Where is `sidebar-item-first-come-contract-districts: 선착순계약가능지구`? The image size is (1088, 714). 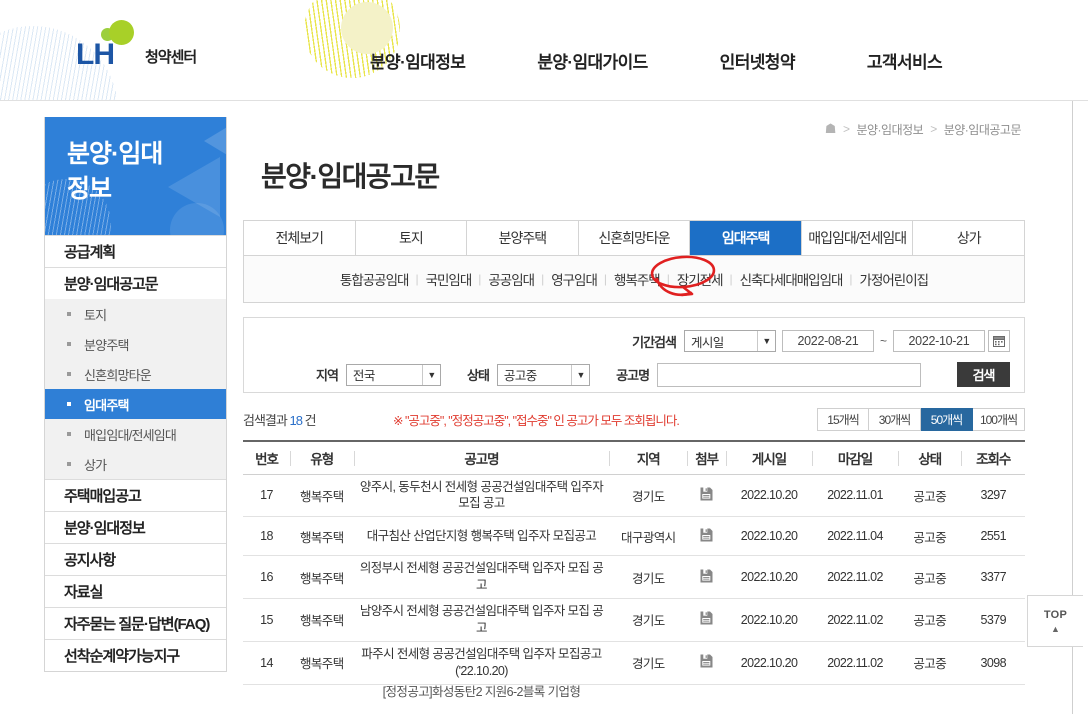
sidebar-item-first-come-contract-districts: 선착순계약가능지구 is located at coordinates (135, 655).